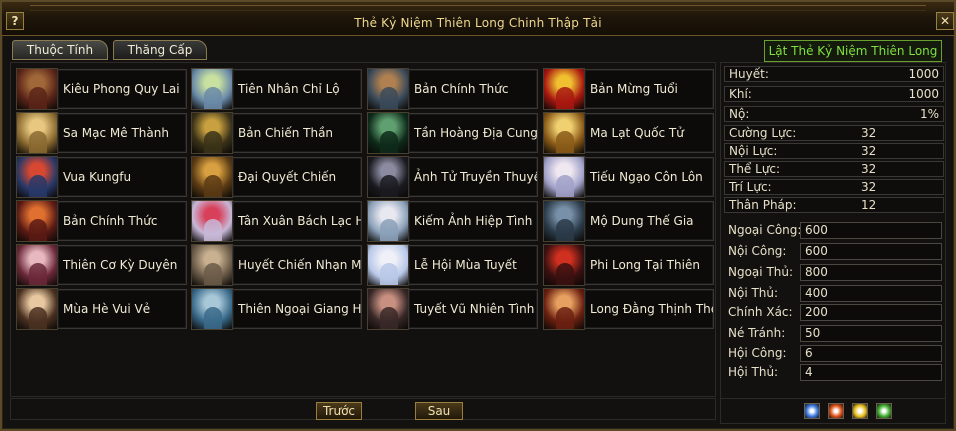 This screenshot has width=956, height=431. What do you see at coordinates (60, 50) in the screenshot?
I see `tab-thuoc-tinh: Thuộc Tính` at bounding box center [60, 50].